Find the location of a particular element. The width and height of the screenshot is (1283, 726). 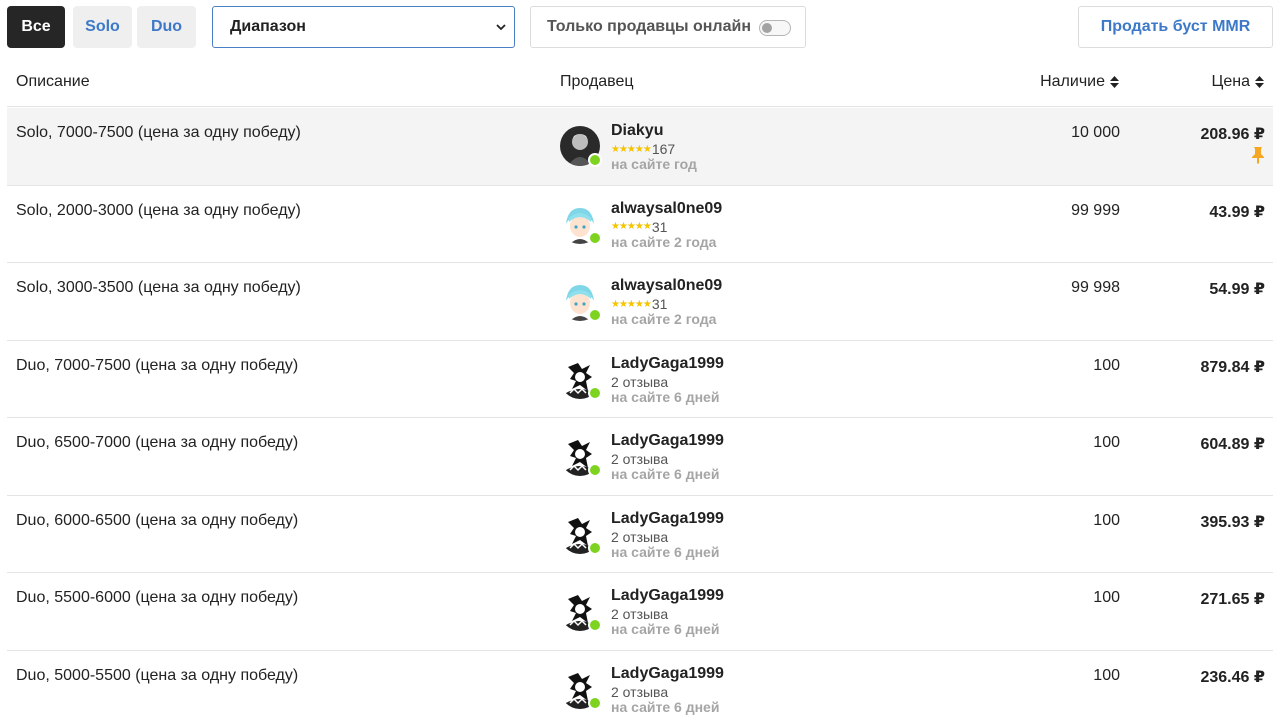

range-select-value: Диапазон is located at coordinates (268, 26).